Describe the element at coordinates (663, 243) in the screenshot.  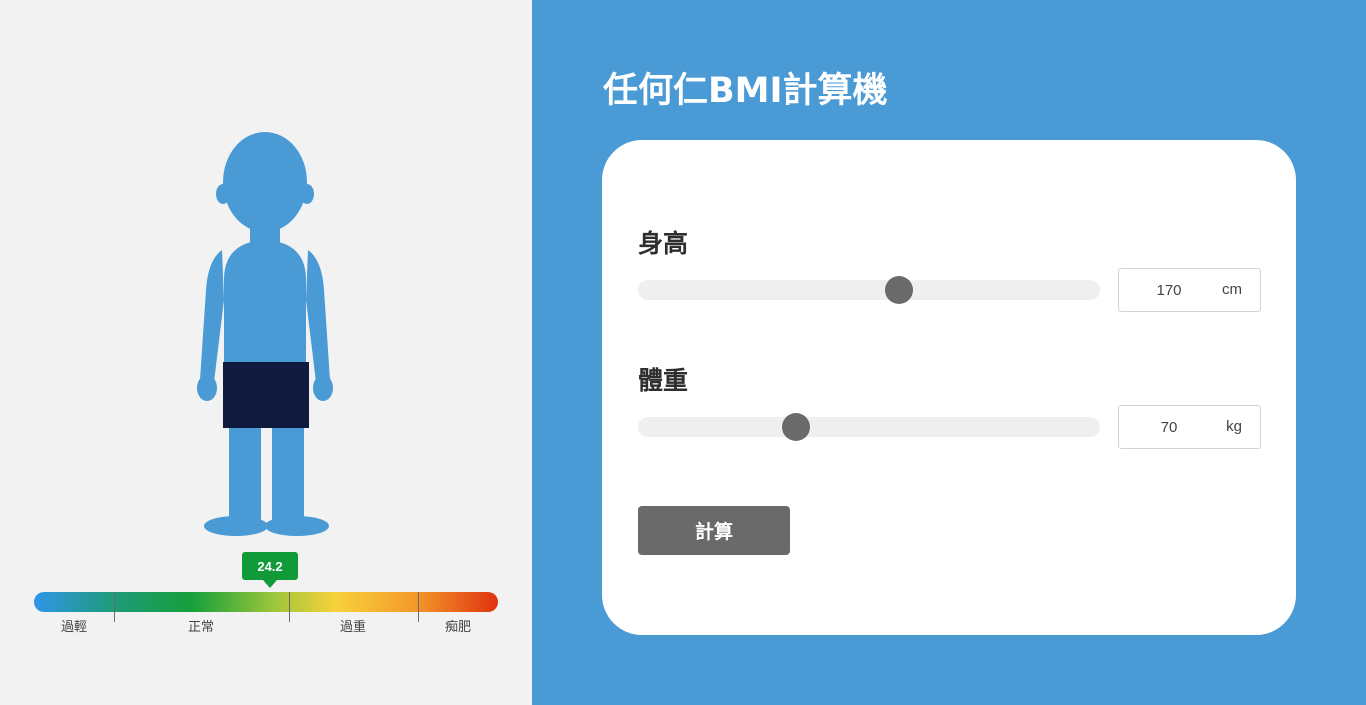
I see `height-label: 身高` at that location.